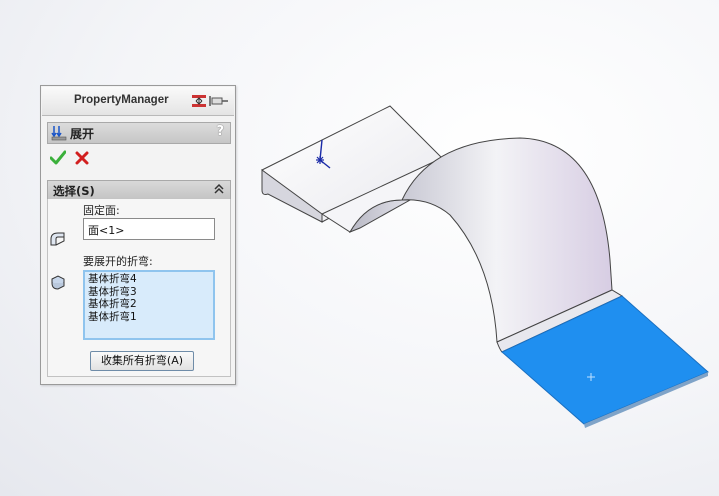 Image resolution: width=719 pixels, height=496 pixels. Describe the element at coordinates (149, 229) in the screenshot. I see `fixed-face-field: 面<1>` at that location.